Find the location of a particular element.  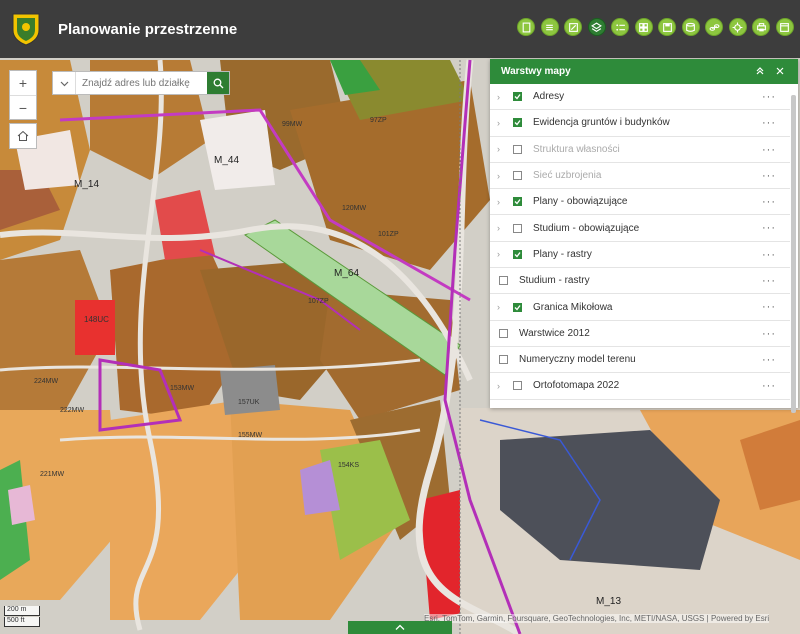

frame-icon is located at coordinates (573, 27).